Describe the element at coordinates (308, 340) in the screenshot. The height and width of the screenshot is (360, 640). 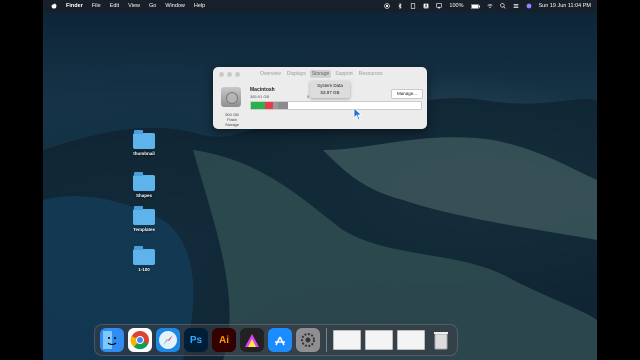
I see `settings-icon` at that location.